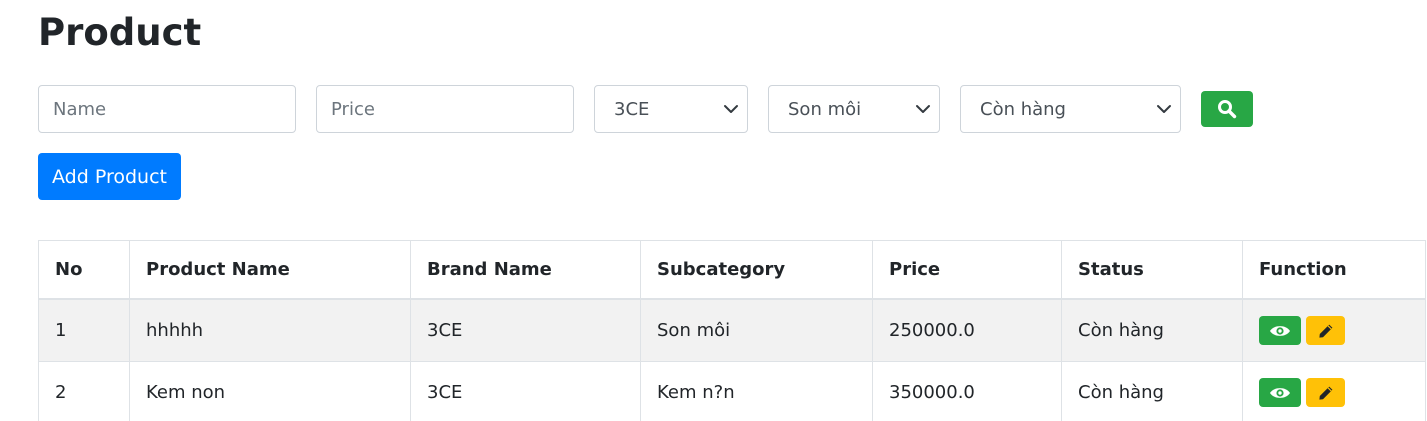 This screenshot has width=1427, height=421. Describe the element at coordinates (270, 391) in the screenshot. I see `cell-product-name: Kem non` at that location.